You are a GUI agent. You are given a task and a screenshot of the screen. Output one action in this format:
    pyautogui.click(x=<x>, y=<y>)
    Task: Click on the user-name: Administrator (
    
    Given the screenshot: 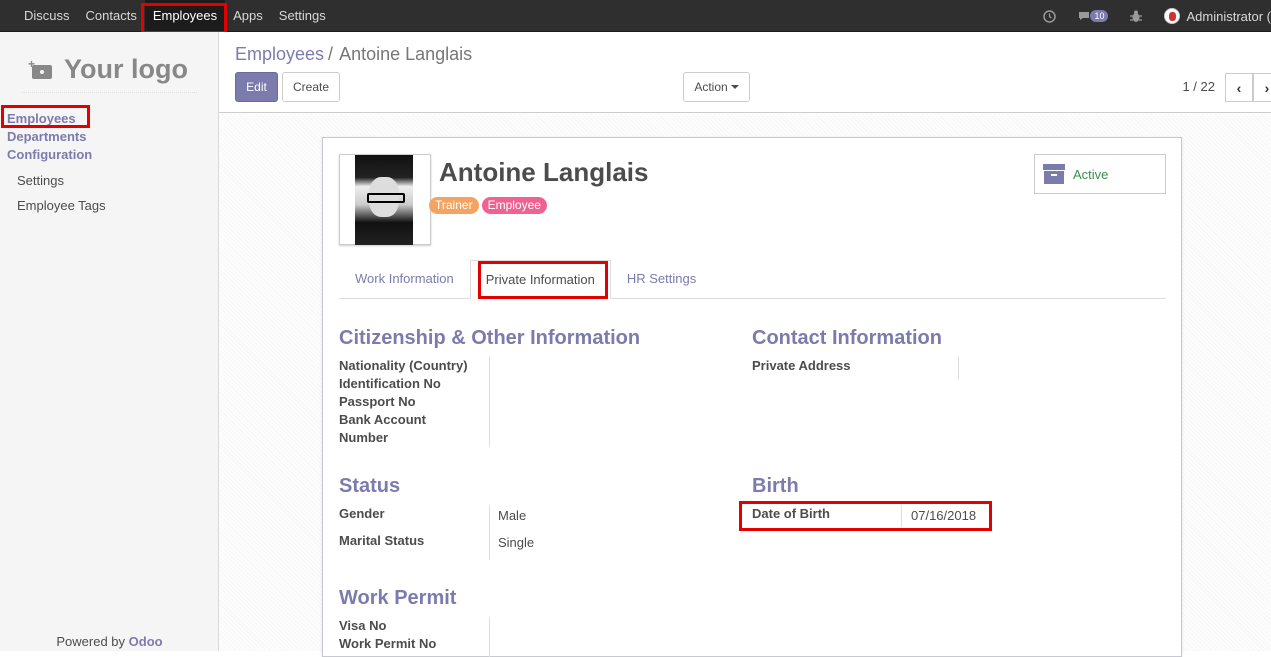 What is the action you would take?
    pyautogui.click(x=1228, y=16)
    